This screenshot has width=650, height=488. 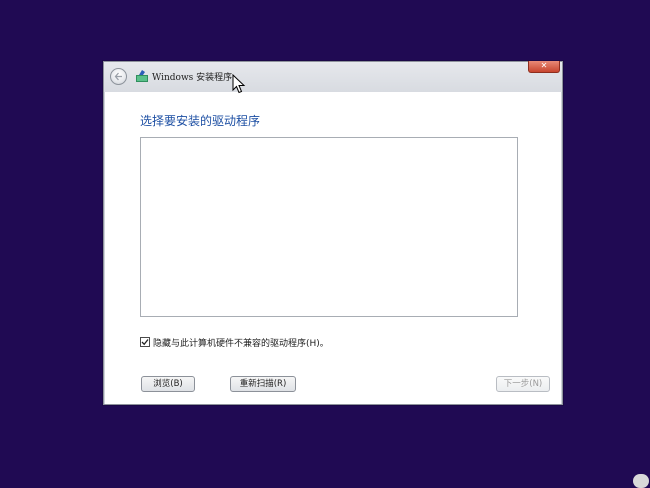 I want to click on window-title: Windows 安装程序, so click(x=192, y=78).